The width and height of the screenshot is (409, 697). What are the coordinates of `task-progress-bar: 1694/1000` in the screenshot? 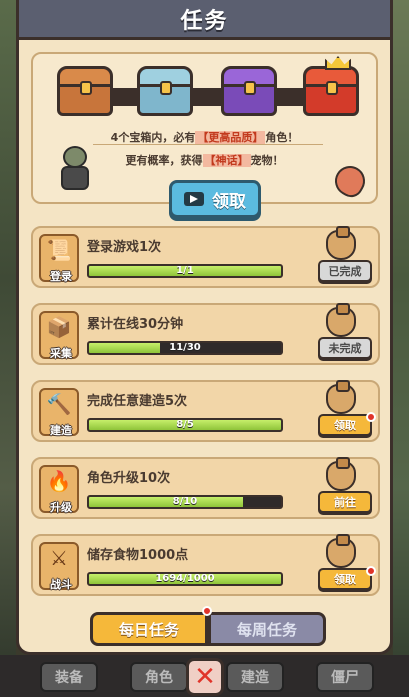 It's located at (185, 579).